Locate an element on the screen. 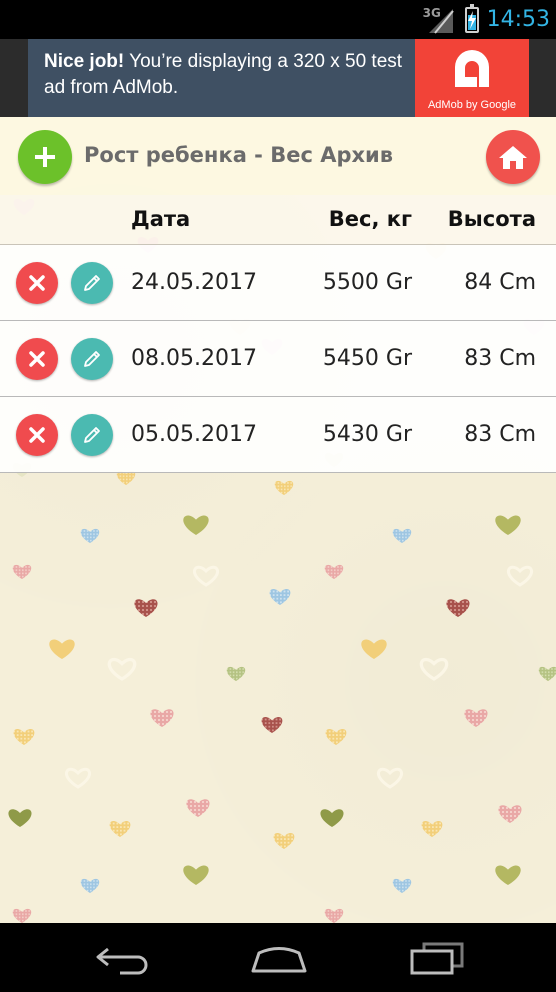 The image size is (556, 992). column-header-weight: Вес, кг is located at coordinates (370, 219).